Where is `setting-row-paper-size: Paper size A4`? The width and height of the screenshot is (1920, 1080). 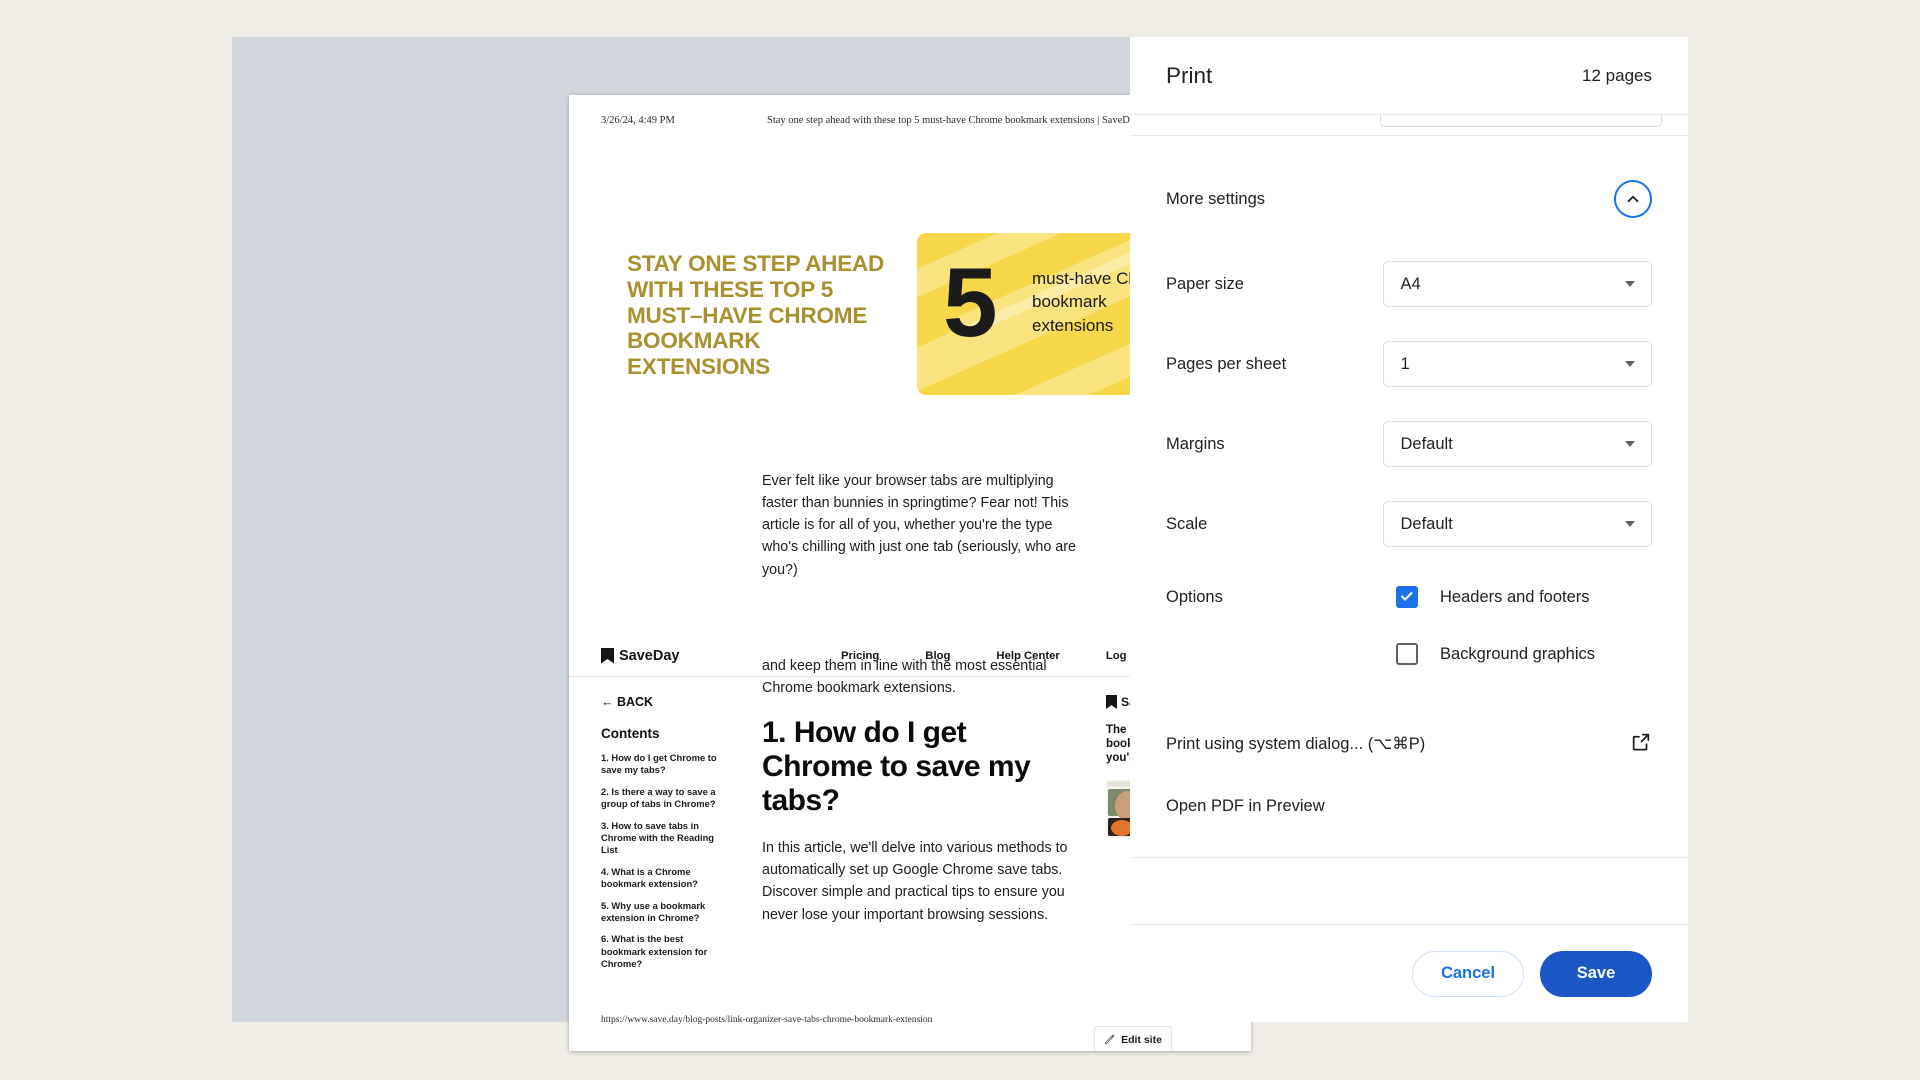
setting-row-paper-size: Paper size A4 is located at coordinates (1409, 284).